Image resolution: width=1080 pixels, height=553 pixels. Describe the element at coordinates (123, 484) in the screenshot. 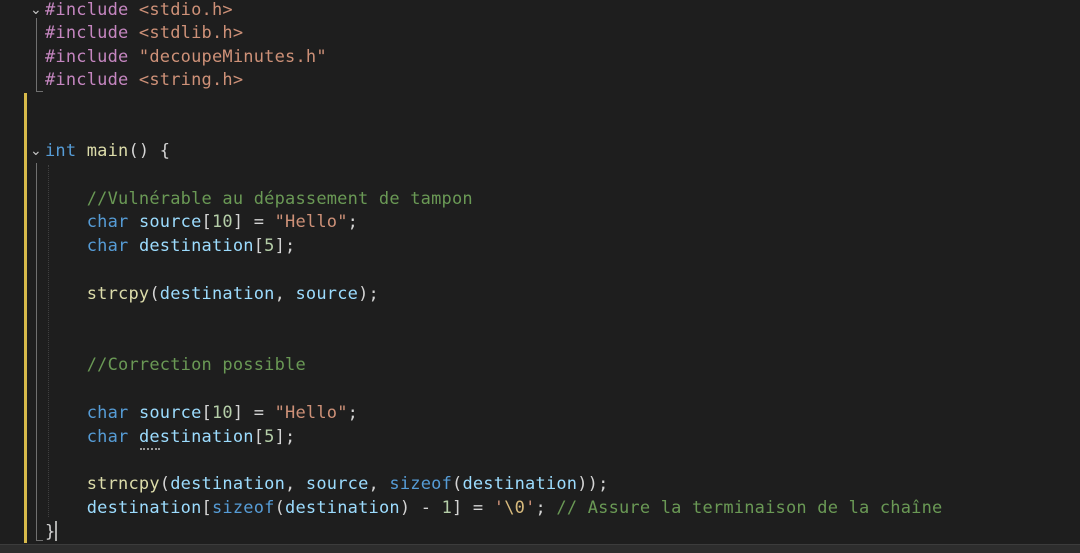

I see `code-token: strncpy` at that location.